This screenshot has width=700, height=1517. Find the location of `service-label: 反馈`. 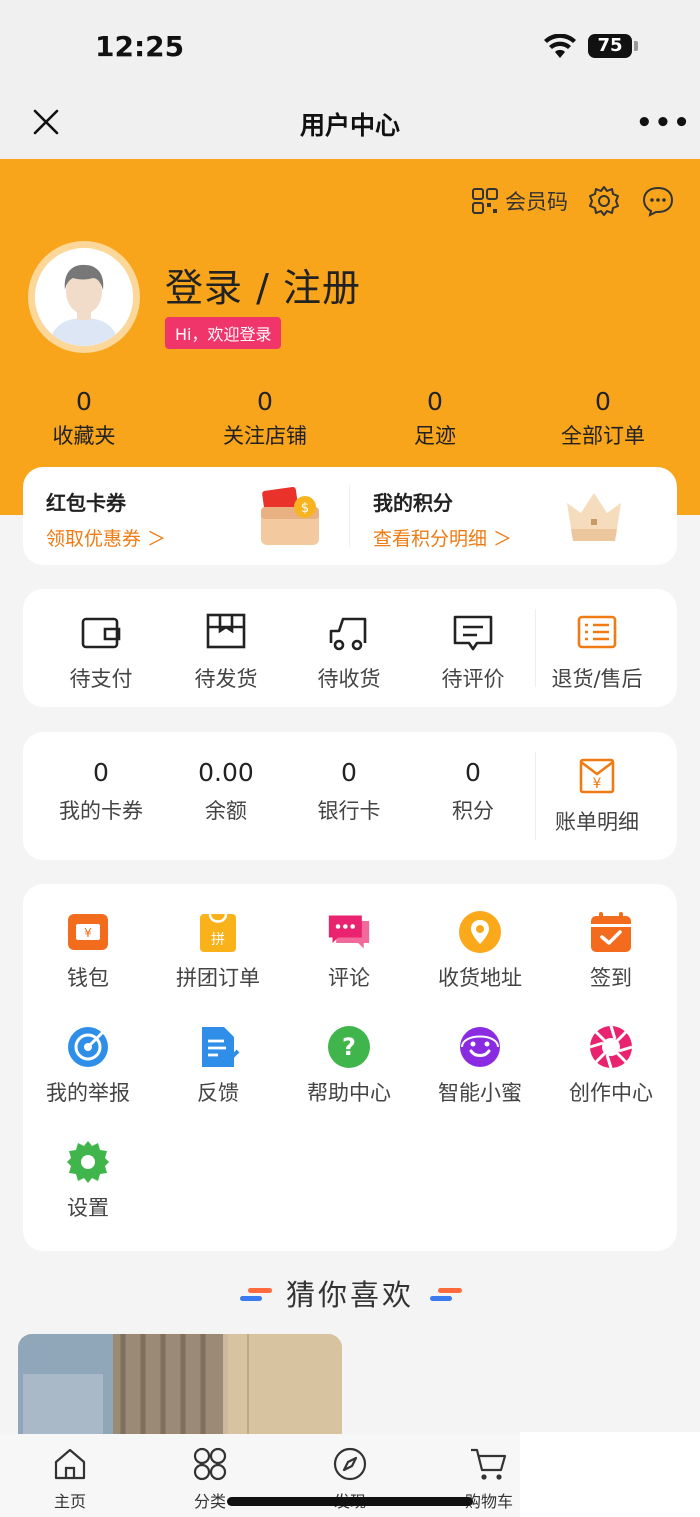

service-label: 反馈 is located at coordinates (218, 1093).